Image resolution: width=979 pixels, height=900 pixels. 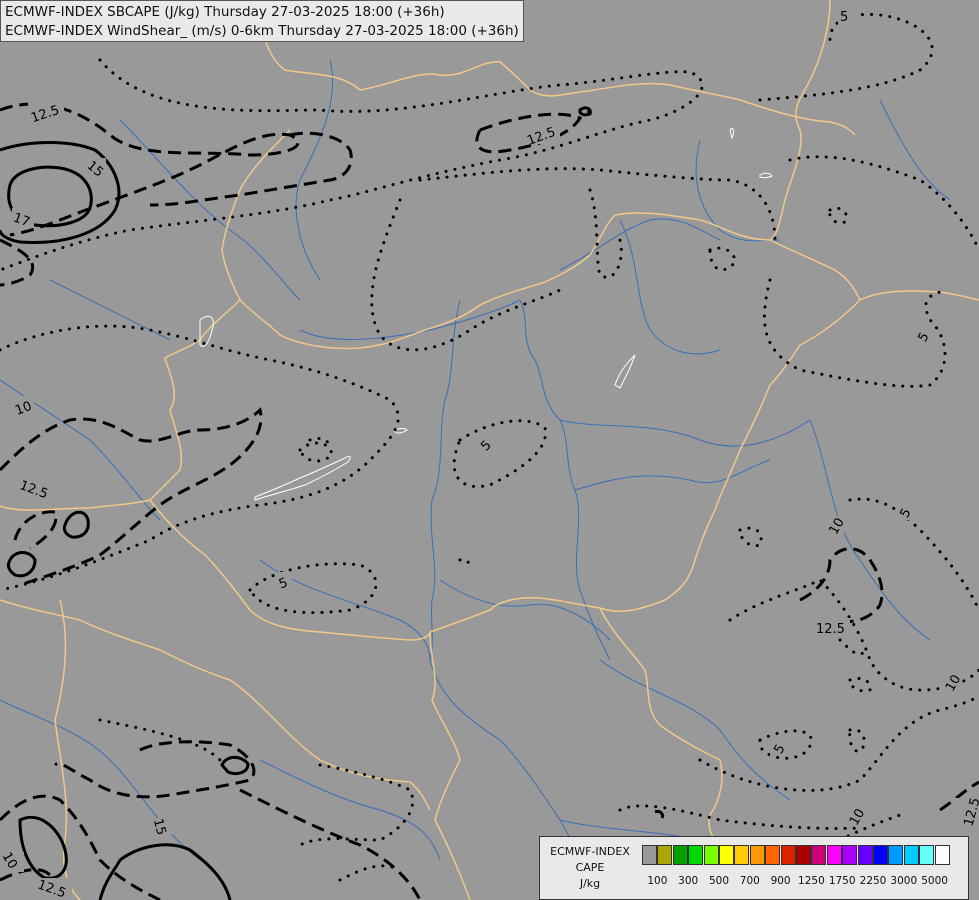 What do you see at coordinates (934, 881) in the screenshot?
I see `legend-tick-label: 5000` at bounding box center [934, 881].